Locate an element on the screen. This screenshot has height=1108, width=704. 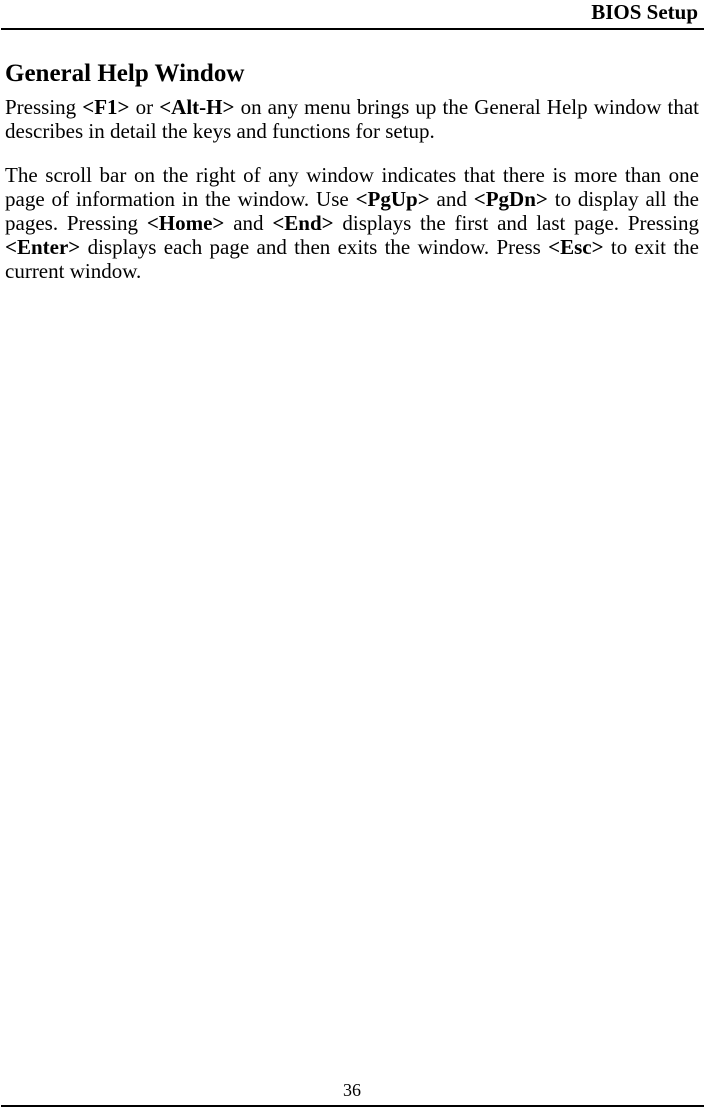
page-number: 36 is located at coordinates (352, 1090).